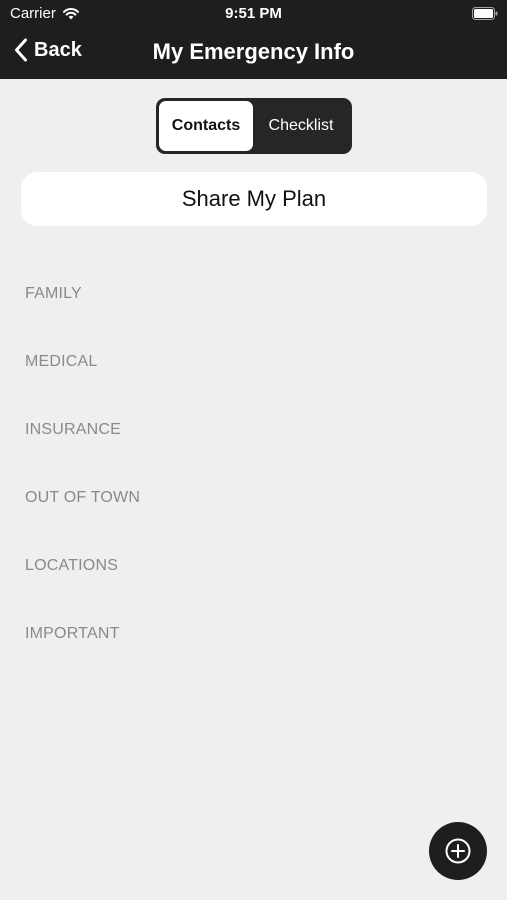  I want to click on section-header-insurance: INSURANCE, so click(73, 429).